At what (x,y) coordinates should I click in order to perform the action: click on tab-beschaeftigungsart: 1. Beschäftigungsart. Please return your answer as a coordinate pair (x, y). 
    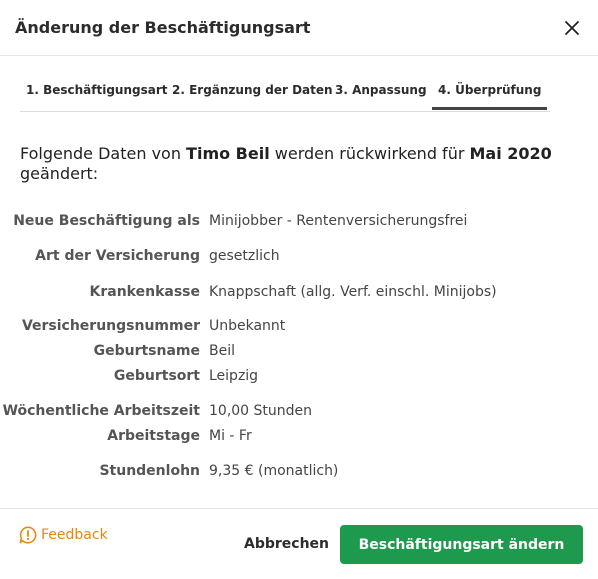
    Looking at the image, I should click on (97, 90).